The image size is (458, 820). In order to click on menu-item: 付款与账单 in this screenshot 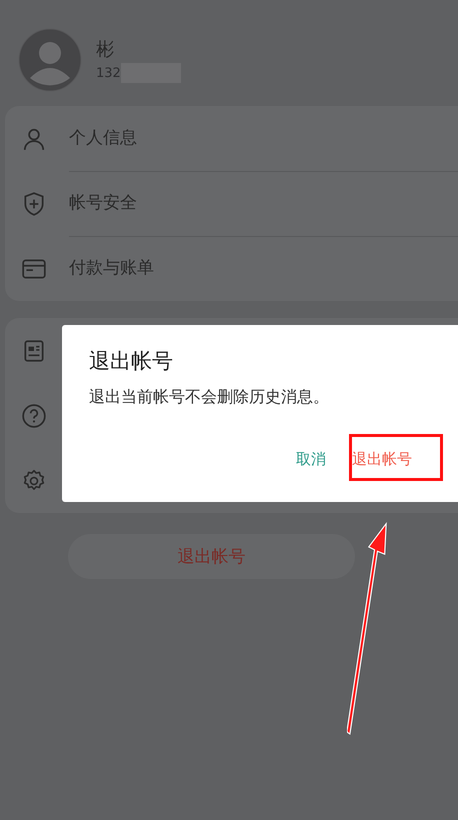, I will do `click(231, 268)`.